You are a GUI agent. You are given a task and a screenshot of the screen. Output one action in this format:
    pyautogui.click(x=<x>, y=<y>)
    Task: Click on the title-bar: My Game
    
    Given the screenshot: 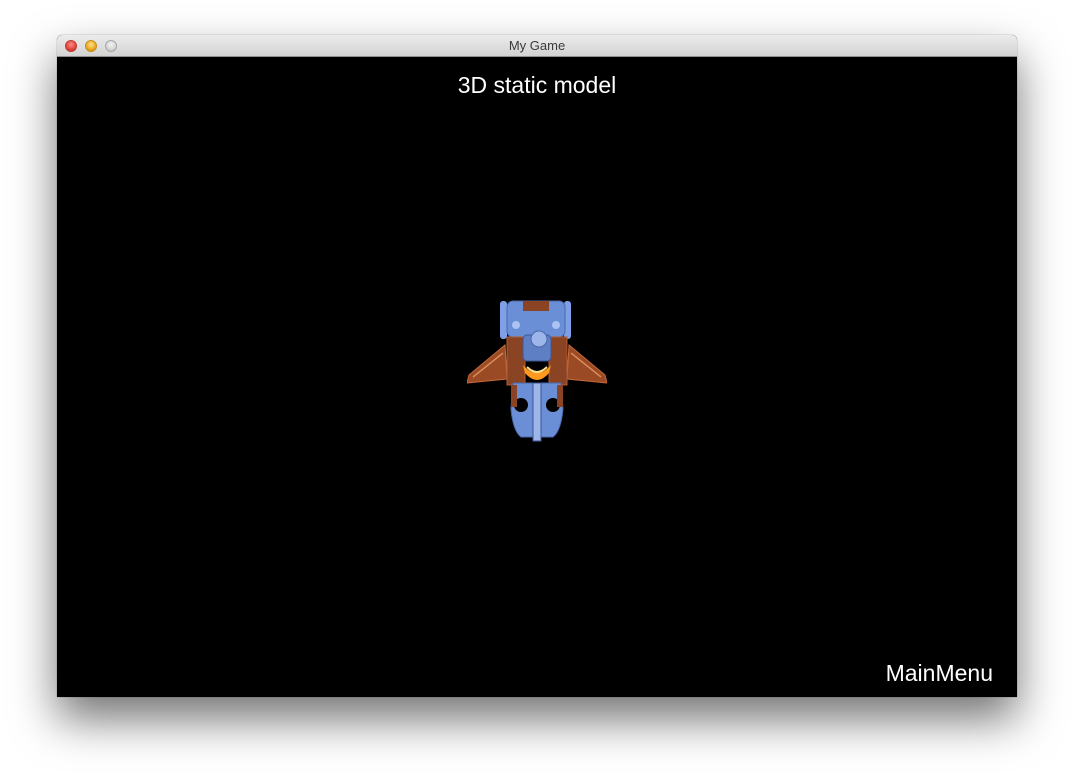 What is the action you would take?
    pyautogui.click(x=537, y=46)
    